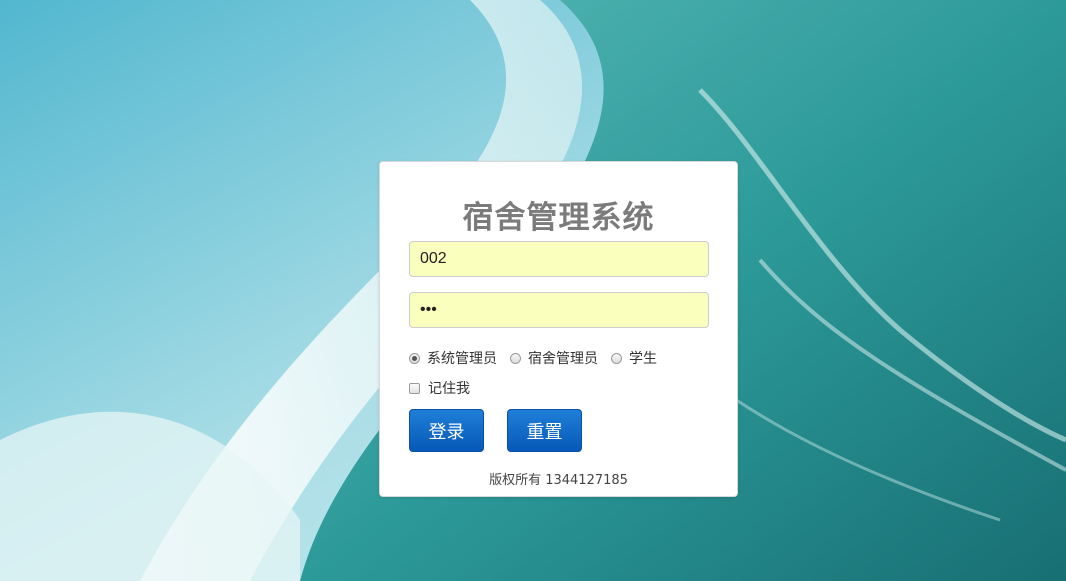 The width and height of the screenshot is (1066, 581). I want to click on page-title: 宿舍管理系统, so click(558, 218).